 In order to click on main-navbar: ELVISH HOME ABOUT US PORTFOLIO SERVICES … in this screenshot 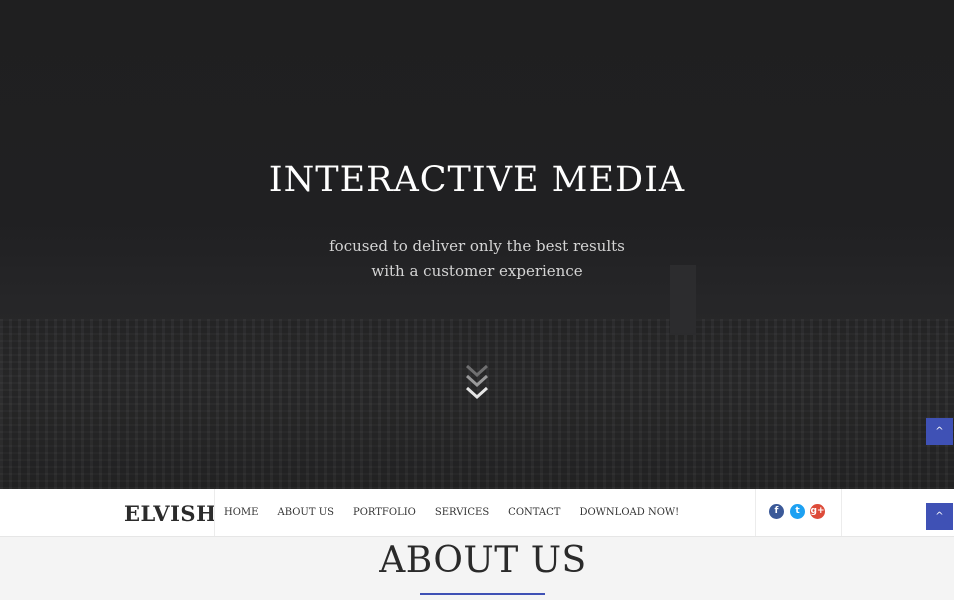, I will do `click(477, 513)`.